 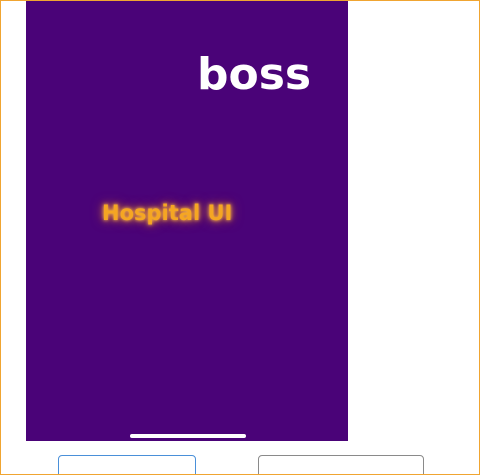 What do you see at coordinates (341, 464) in the screenshot?
I see `right-action-button` at bounding box center [341, 464].